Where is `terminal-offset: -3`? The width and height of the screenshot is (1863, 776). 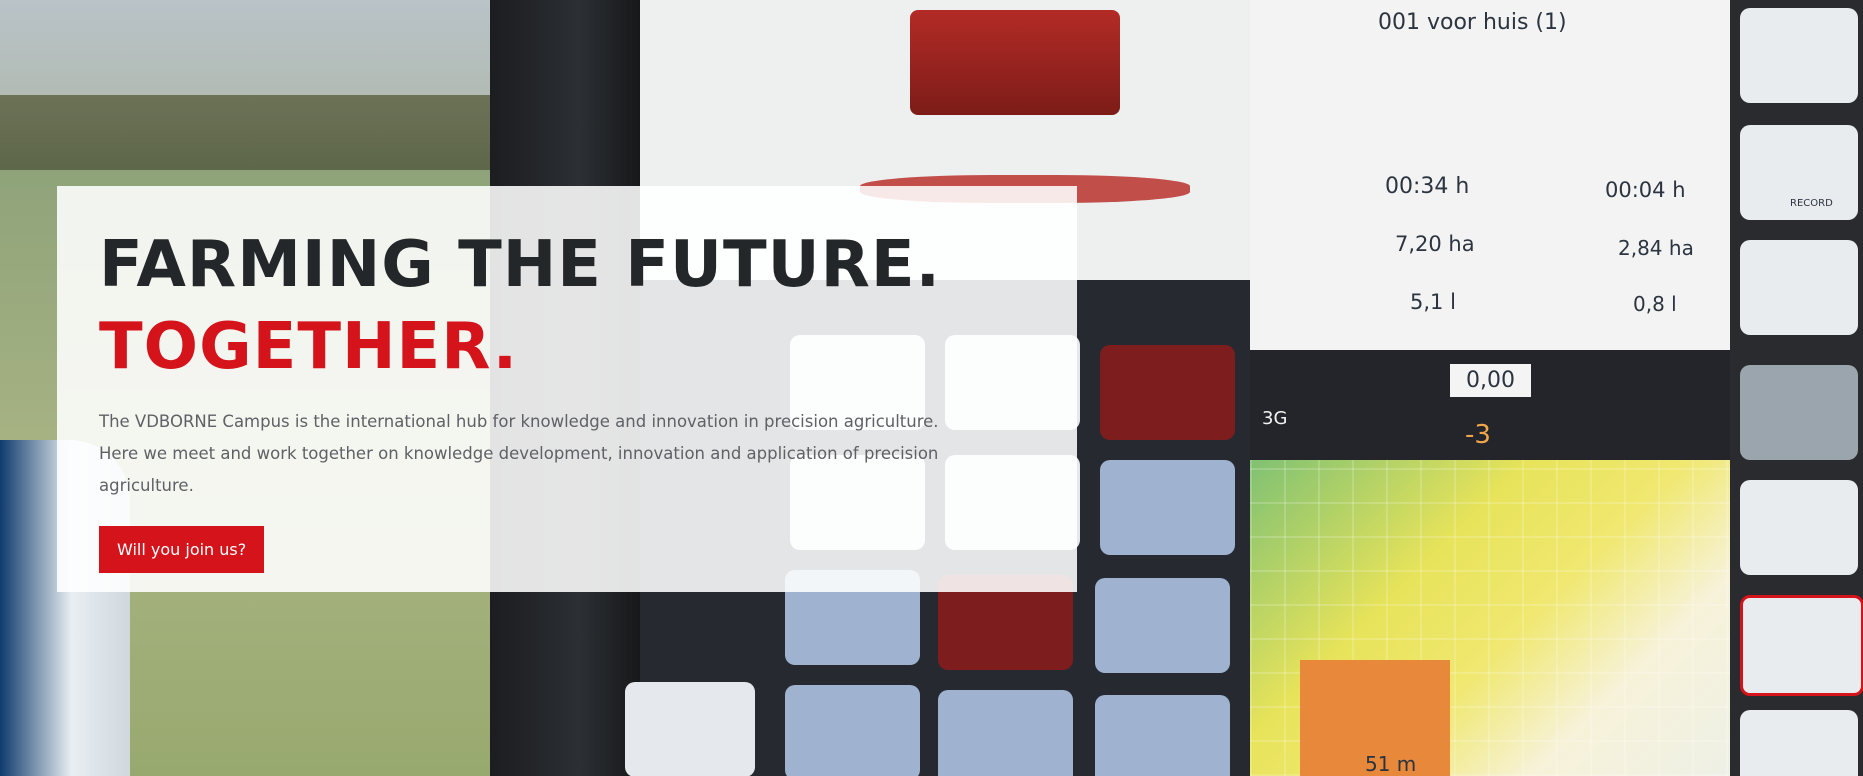 terminal-offset: -3 is located at coordinates (1478, 435).